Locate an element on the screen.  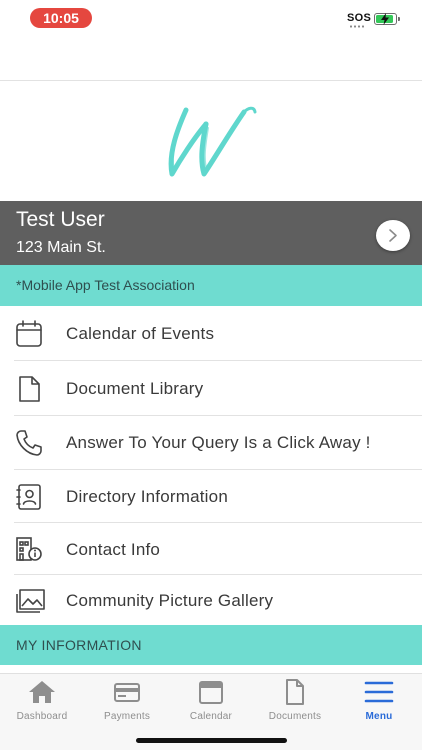
tab-menu: Menu is located at coordinates (379, 700).